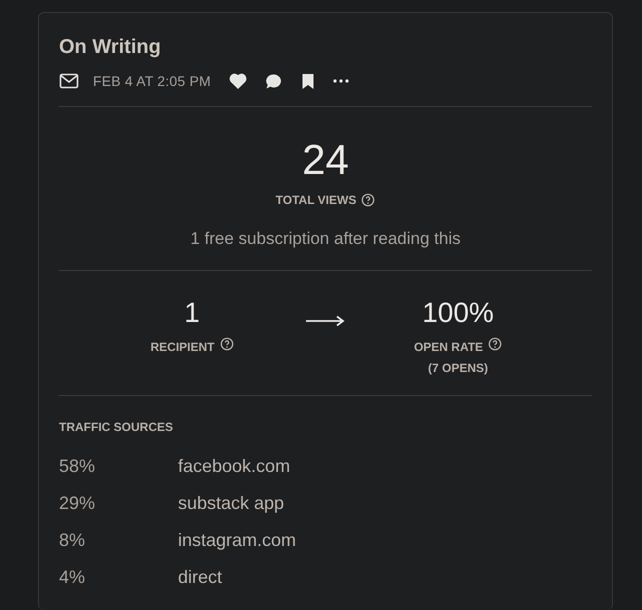 The height and width of the screenshot is (610, 642). Describe the element at coordinates (110, 47) in the screenshot. I see `post-title: On Writing` at that location.